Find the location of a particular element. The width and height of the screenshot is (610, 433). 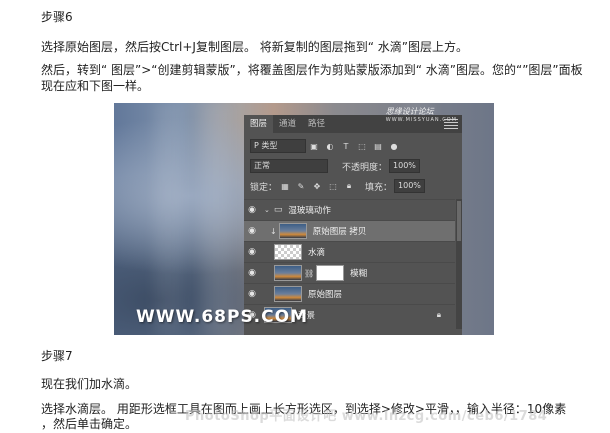

lock-move-icon: ✥ is located at coordinates (317, 186).